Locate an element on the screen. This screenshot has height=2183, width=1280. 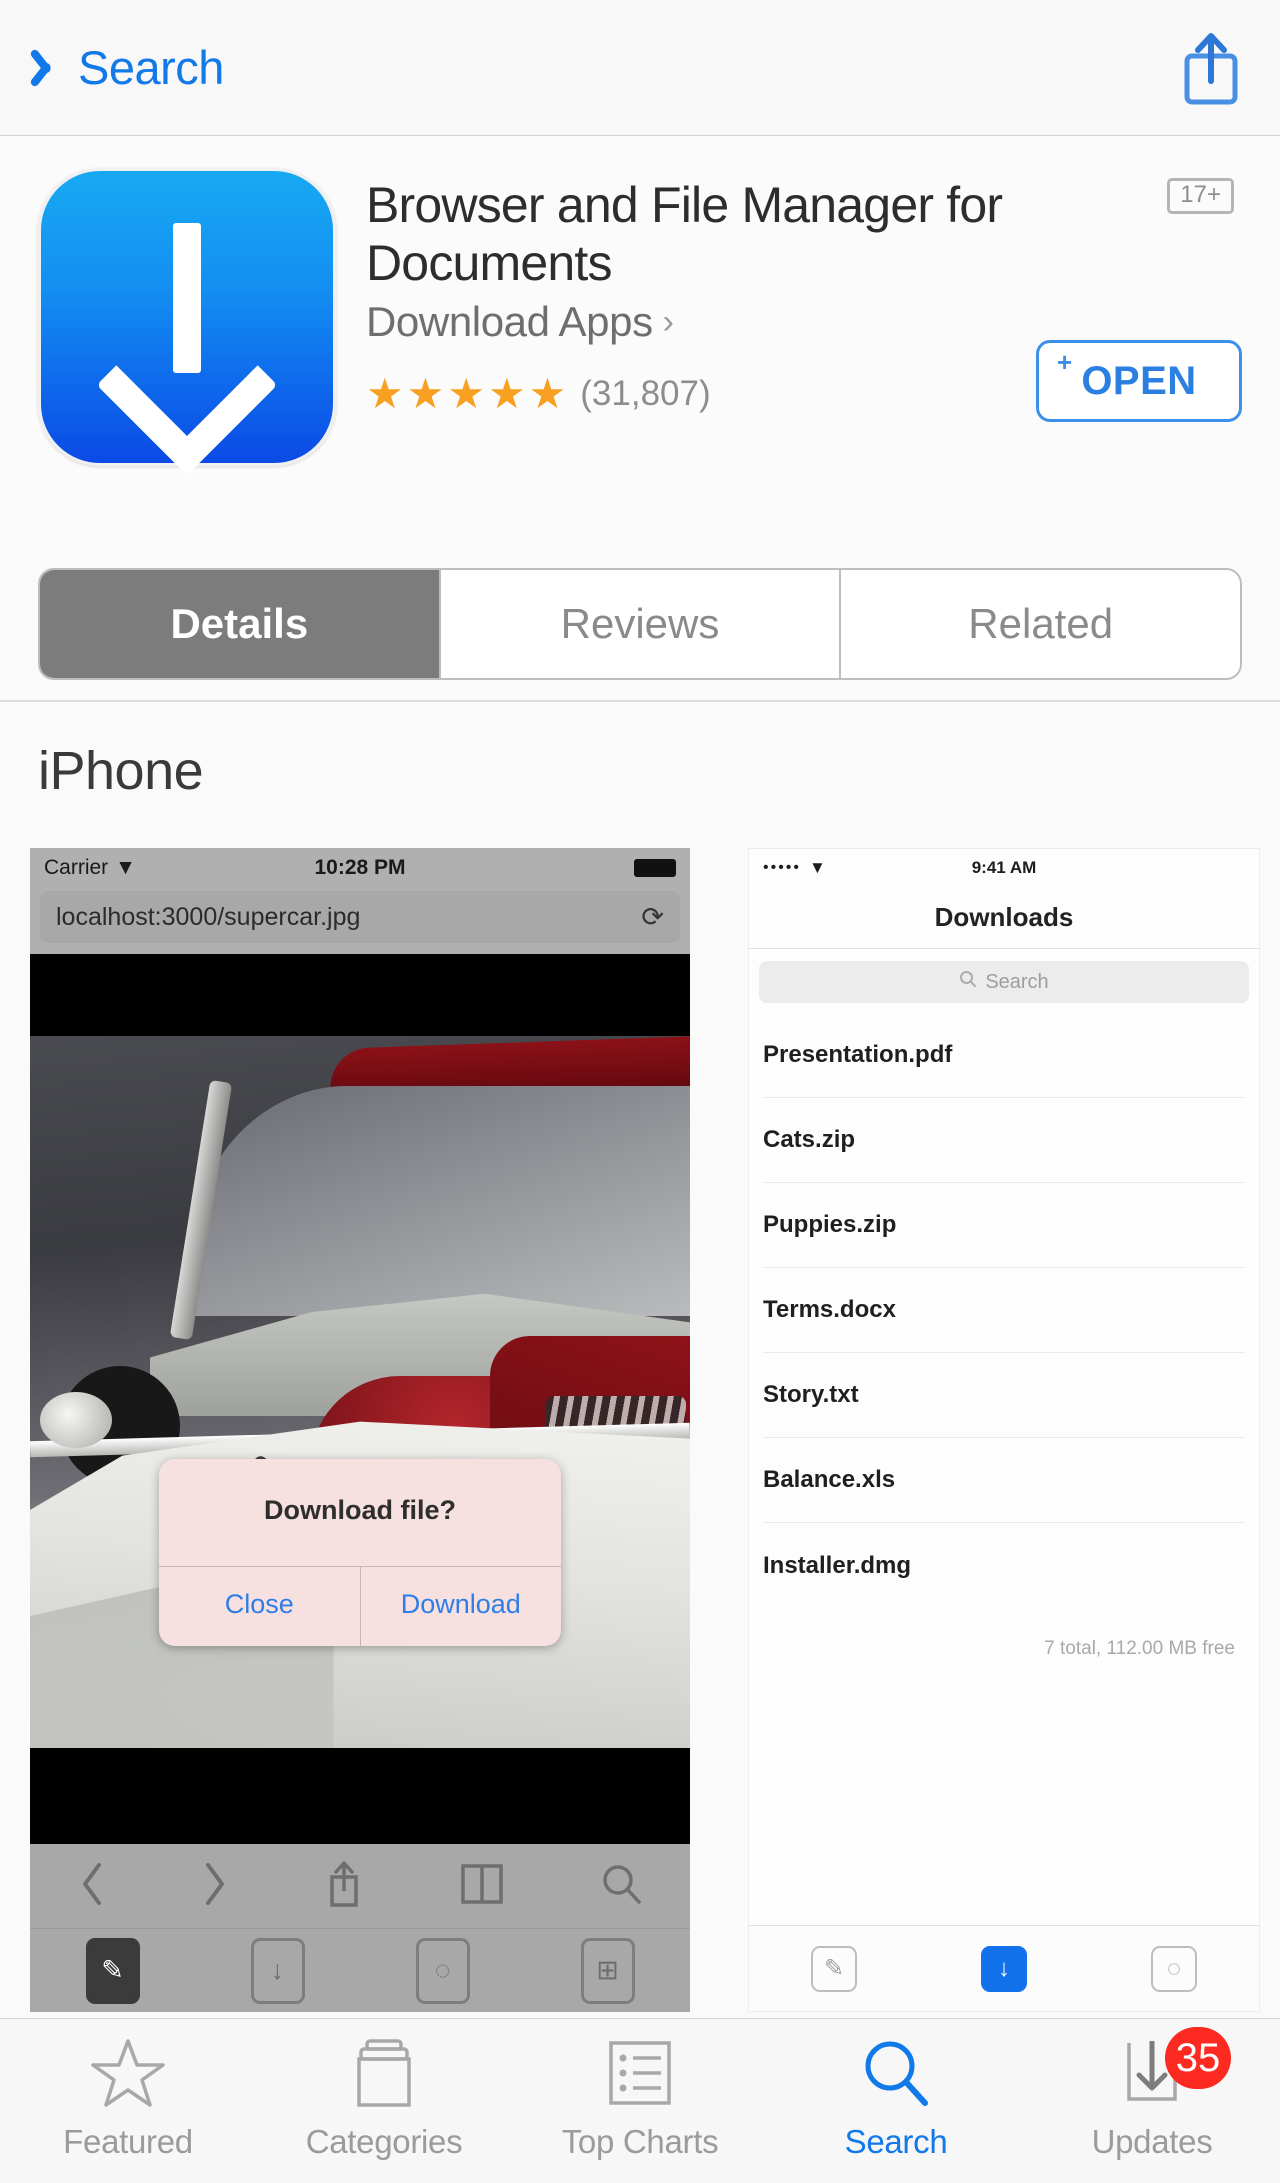
alert-close-button: Close is located at coordinates (260, 1606).